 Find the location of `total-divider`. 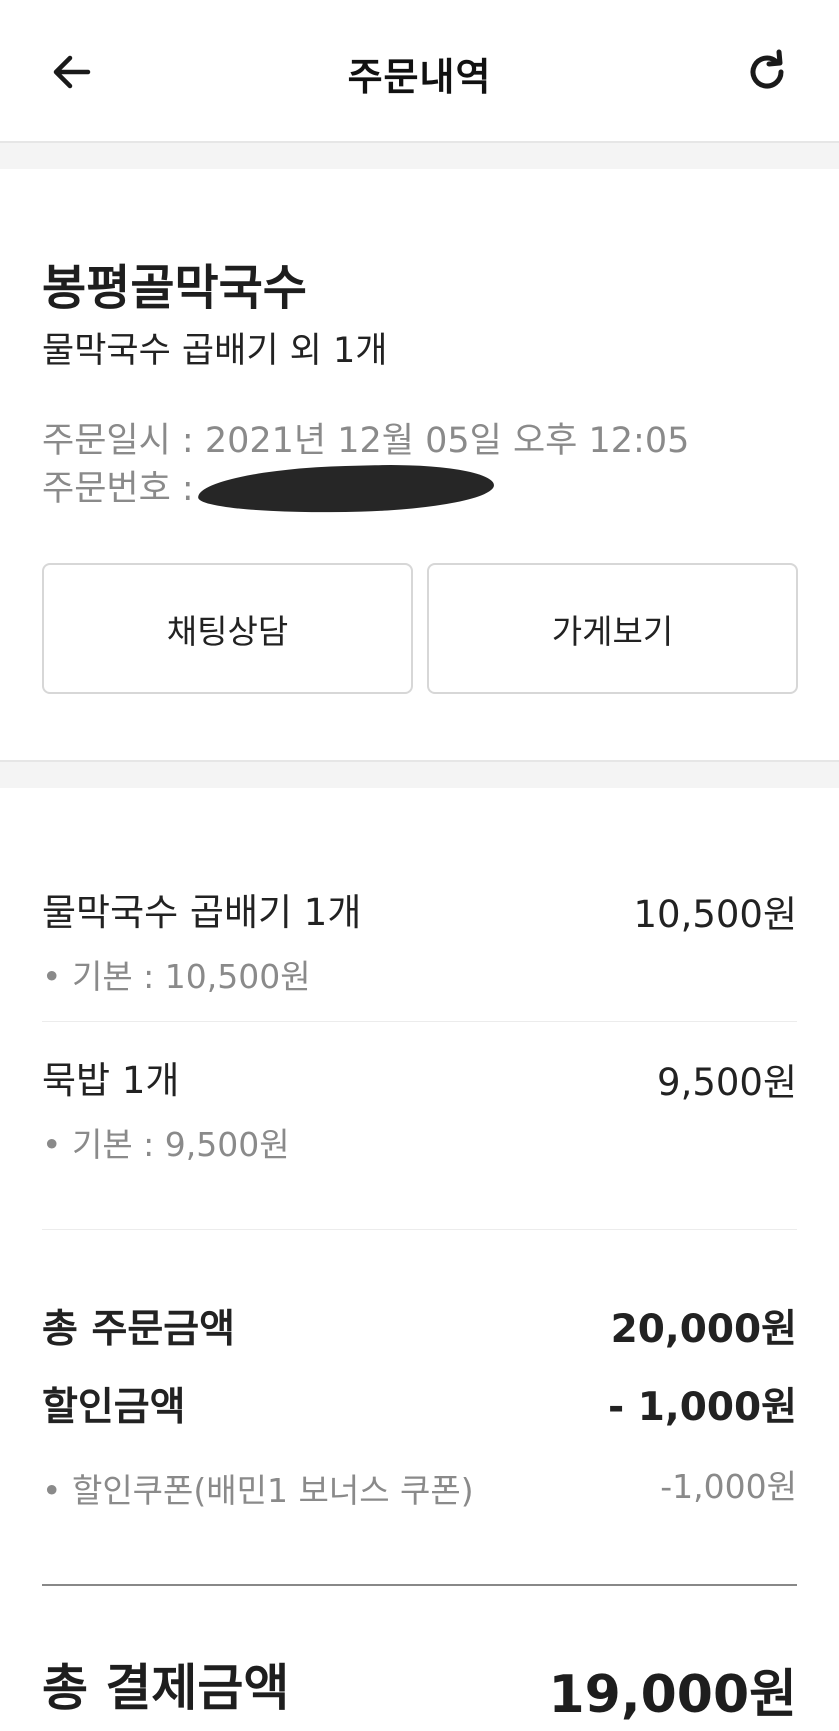

total-divider is located at coordinates (419, 1585).